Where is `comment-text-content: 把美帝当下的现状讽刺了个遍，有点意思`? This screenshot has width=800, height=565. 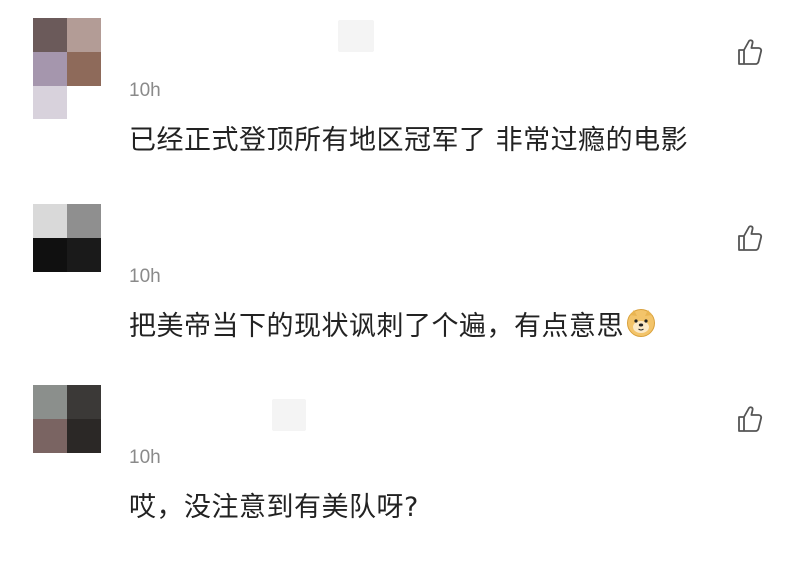 comment-text-content: 把美帝当下的现状讽刺了个遍，有点意思 is located at coordinates (376, 326).